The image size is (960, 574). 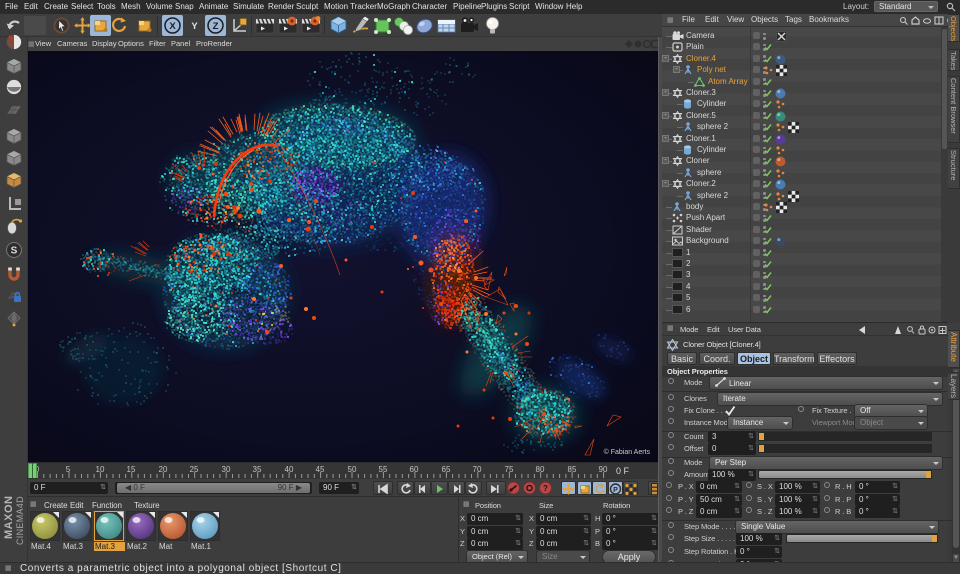 What do you see at coordinates (627, 452) in the screenshot?
I see `svg-text: © Fabian Aerts` at bounding box center [627, 452].